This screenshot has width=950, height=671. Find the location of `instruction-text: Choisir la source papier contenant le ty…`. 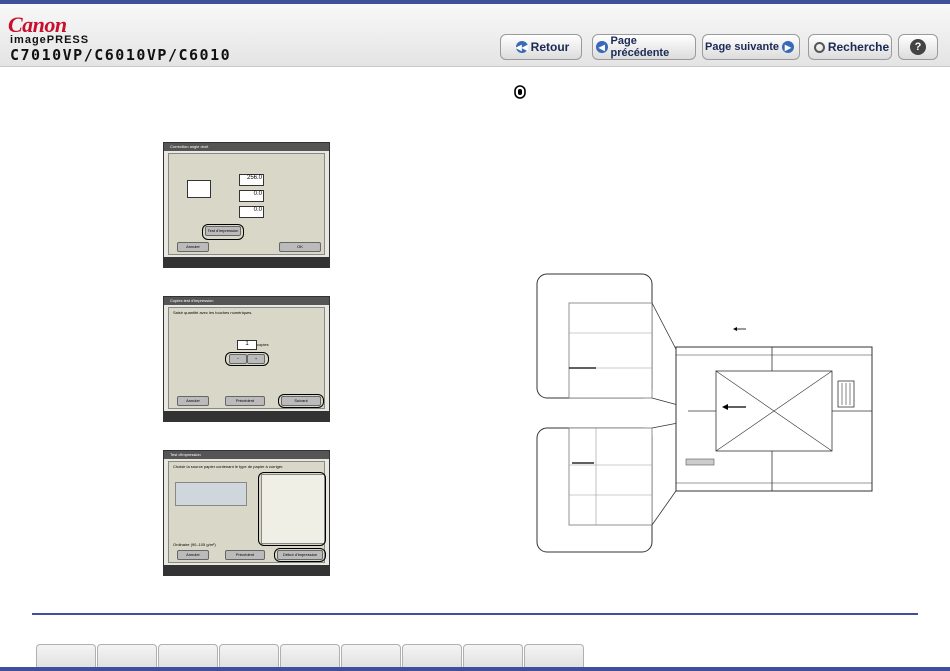

instruction-text: Choisir la source papier contenant le ty… is located at coordinates (228, 466).